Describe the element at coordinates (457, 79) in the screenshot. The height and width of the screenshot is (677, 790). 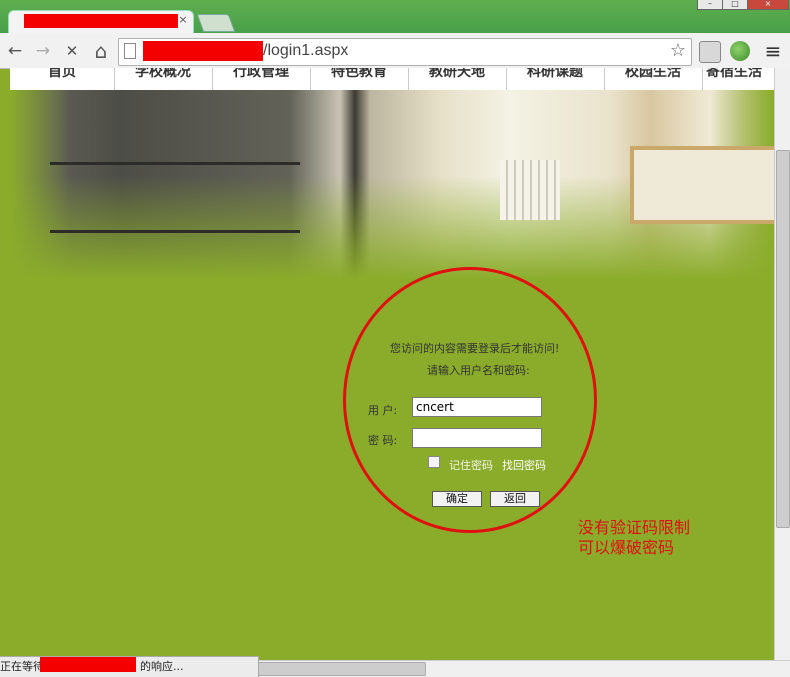
I see `nav-item-teaching: 教研天地` at that location.